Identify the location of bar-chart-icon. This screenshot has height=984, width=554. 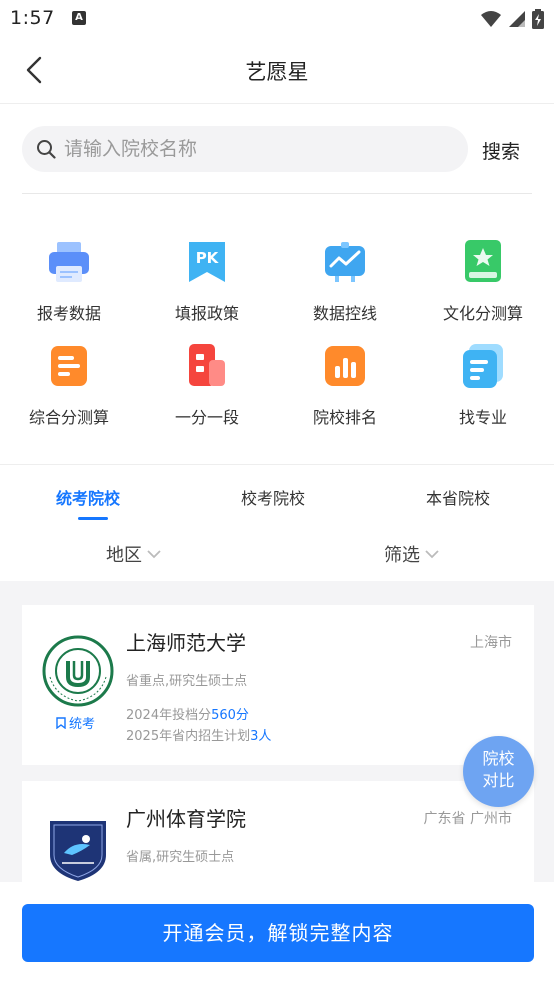
(345, 366).